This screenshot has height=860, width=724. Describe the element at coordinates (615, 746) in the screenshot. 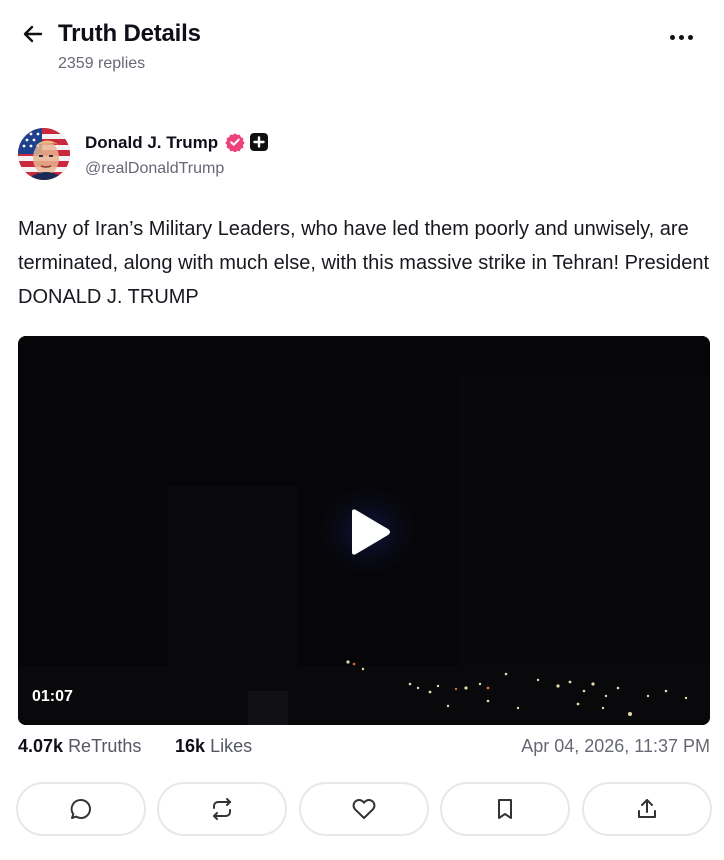

I see `post-timestamp: Apr 04, 2026, 11:37 PM` at that location.